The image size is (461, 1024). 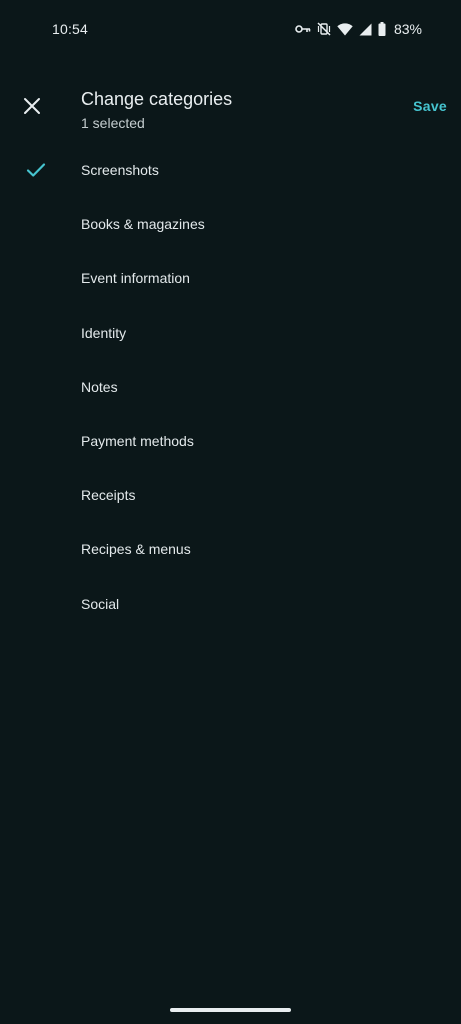 I want to click on close-button, so click(x=32, y=108).